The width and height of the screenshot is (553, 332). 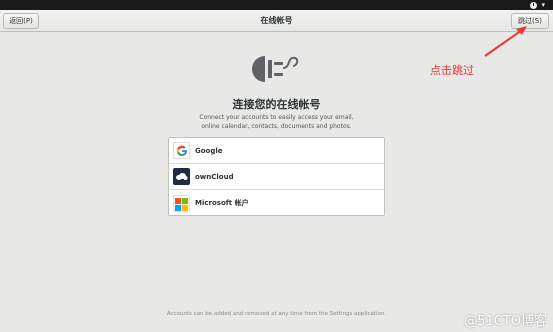 What do you see at coordinates (181, 176) in the screenshot?
I see `owncloud-icon` at bounding box center [181, 176].